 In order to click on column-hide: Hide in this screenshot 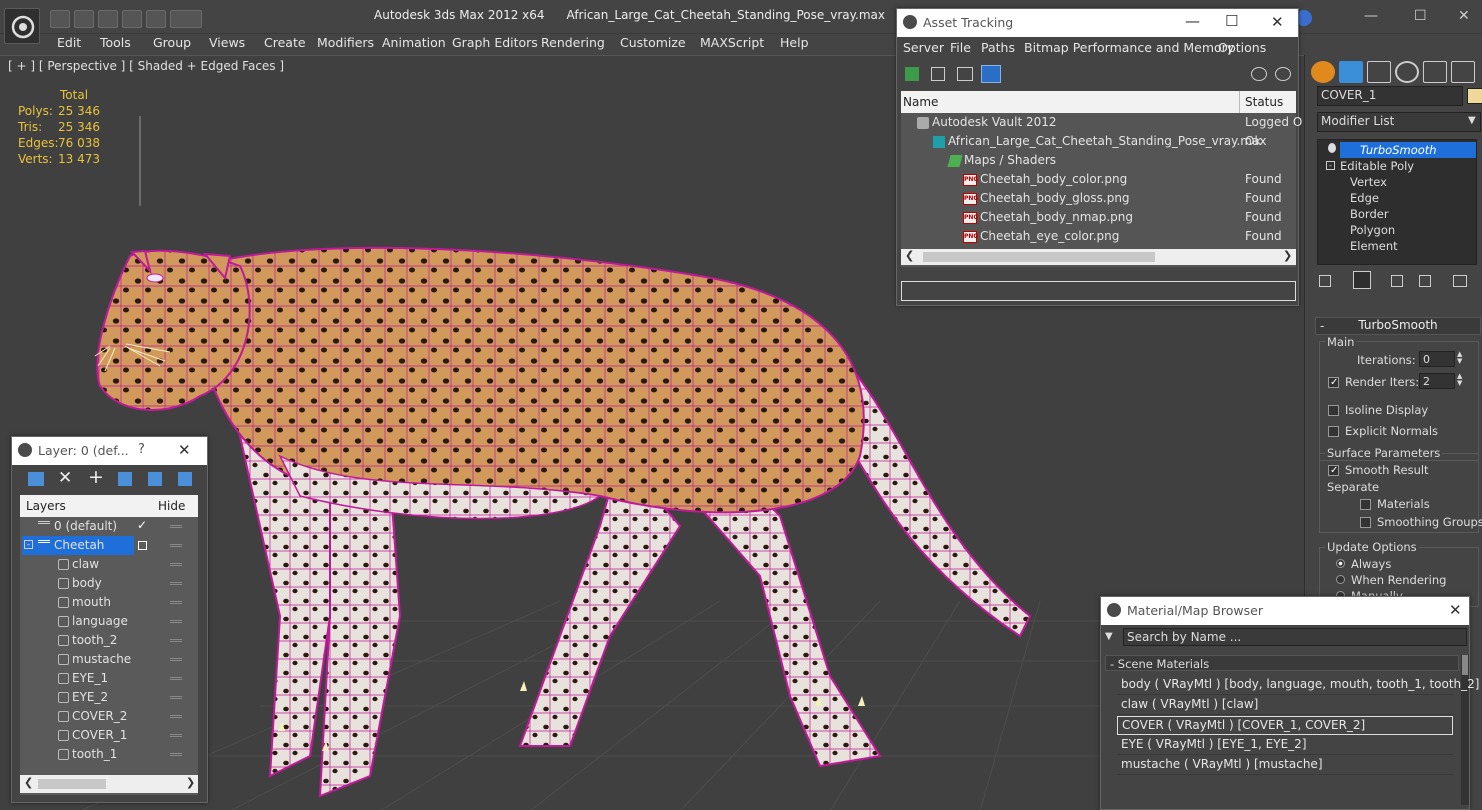, I will do `click(171, 506)`.